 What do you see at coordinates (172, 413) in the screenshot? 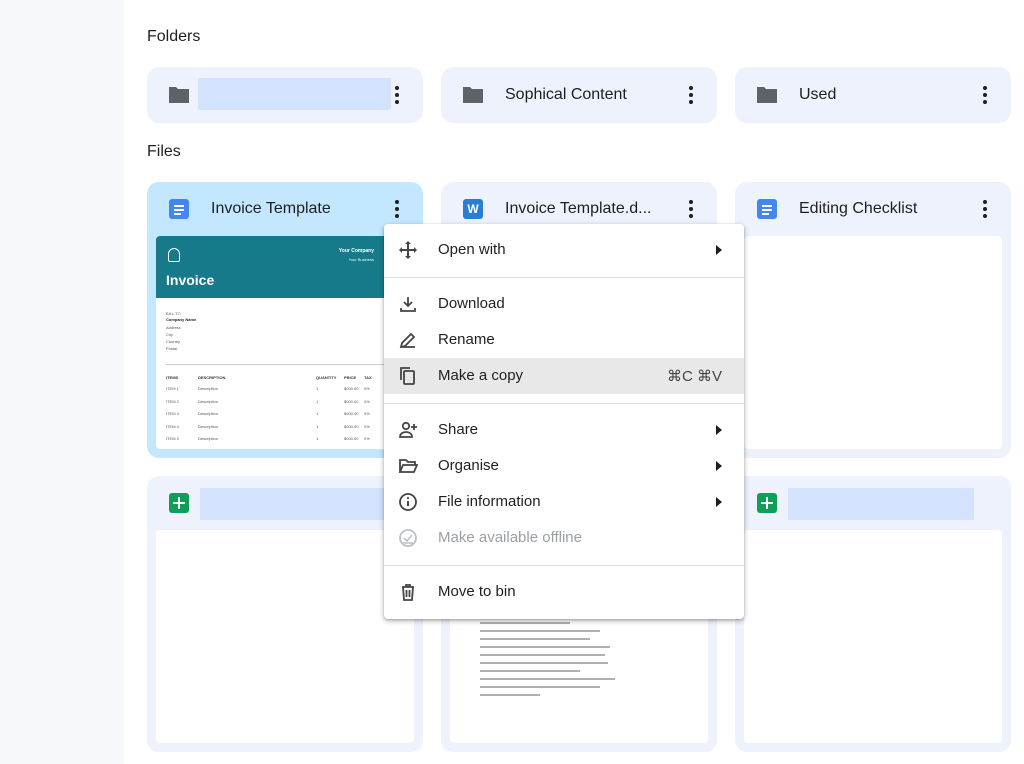
I see `invoice-cell: ITEM 3` at bounding box center [172, 413].